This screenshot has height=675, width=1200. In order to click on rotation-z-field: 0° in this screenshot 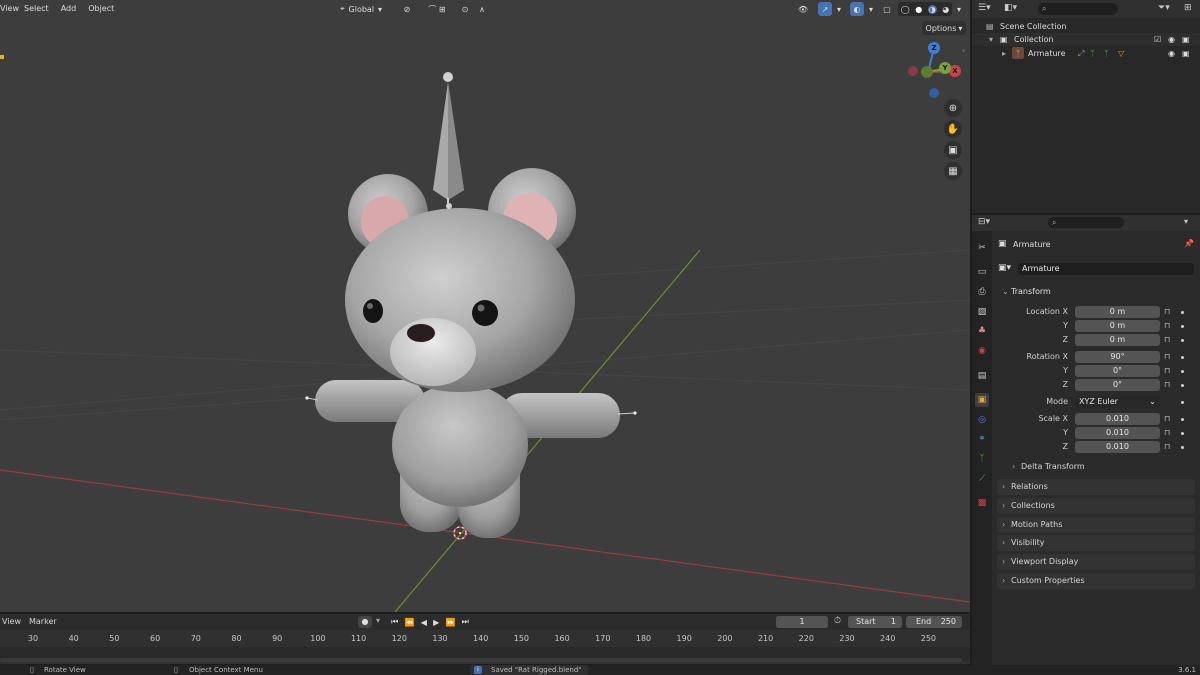, I will do `click(1117, 385)`.